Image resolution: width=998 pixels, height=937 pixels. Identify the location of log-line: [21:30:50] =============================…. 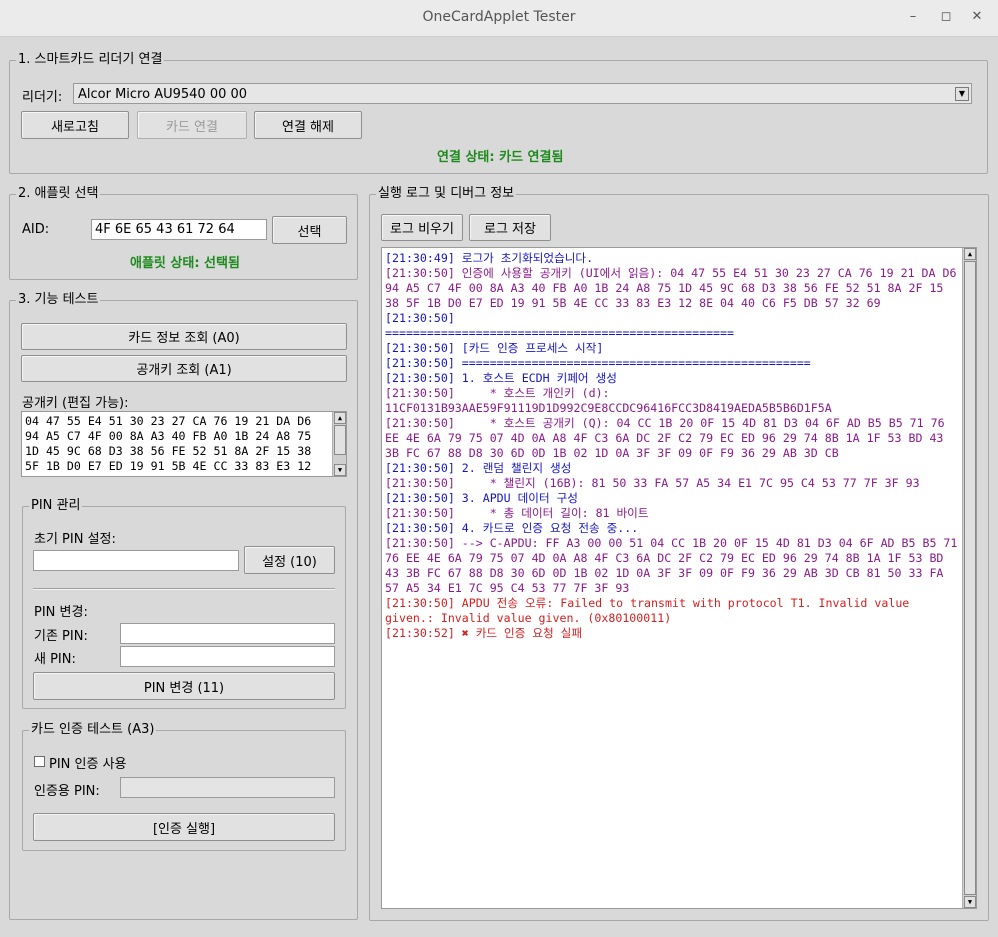
(598, 363).